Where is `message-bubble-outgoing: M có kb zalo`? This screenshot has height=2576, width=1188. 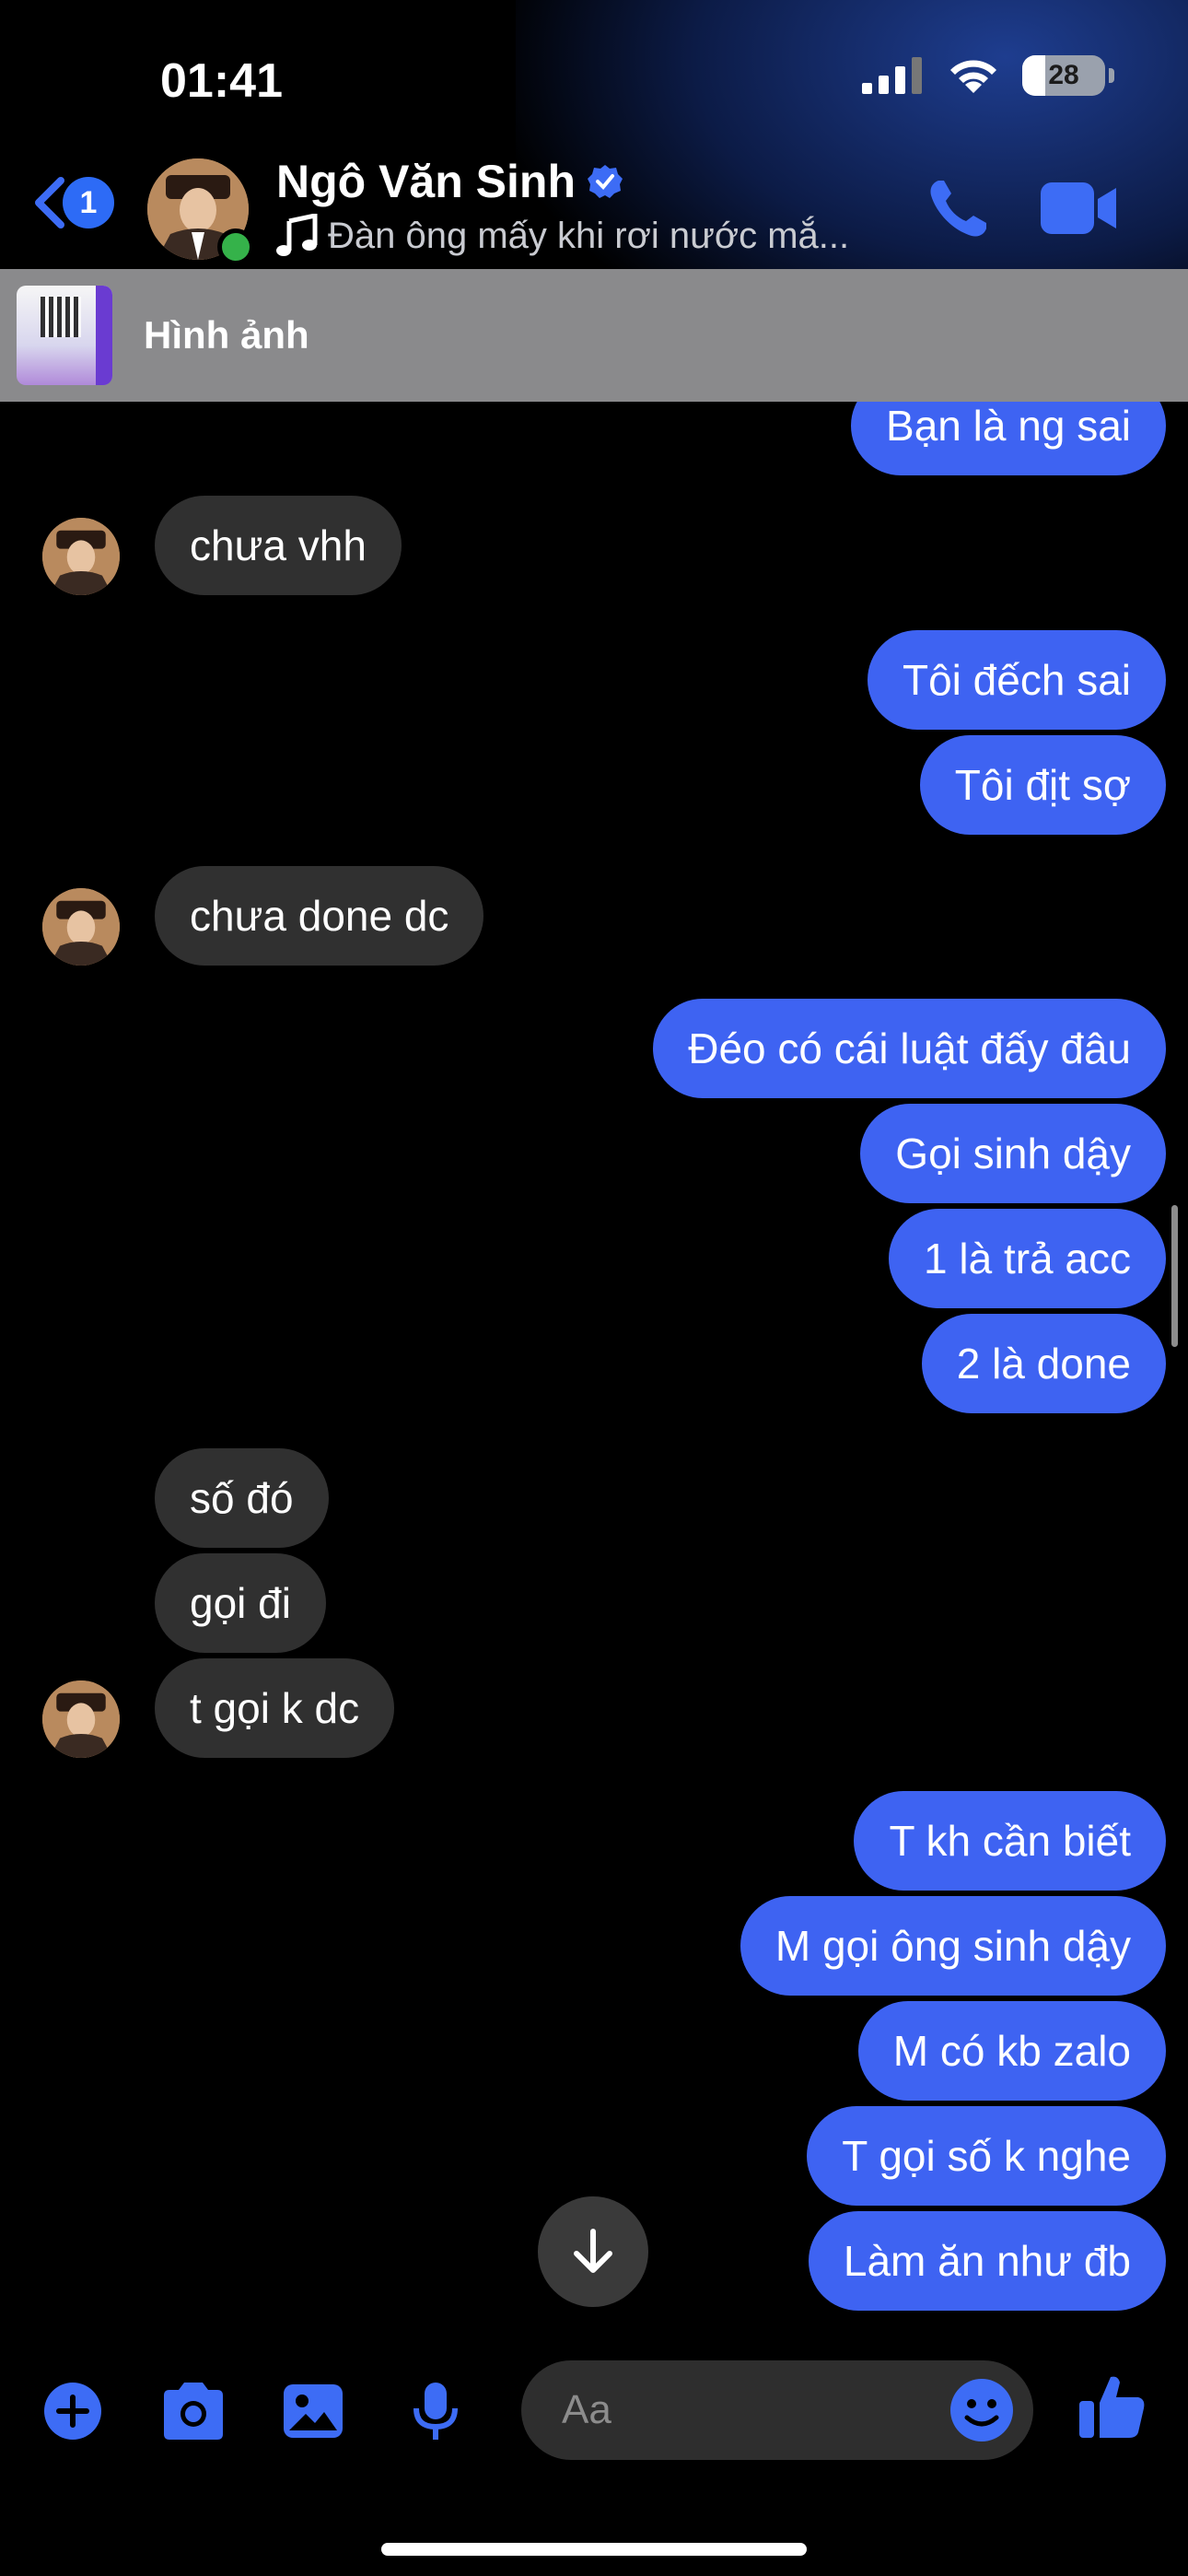 message-bubble-outgoing: M có kb zalo is located at coordinates (1011, 2051).